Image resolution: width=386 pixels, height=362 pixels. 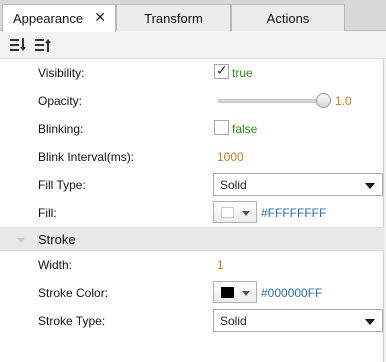 What do you see at coordinates (47, 213) in the screenshot?
I see `fill-label: Fill:` at bounding box center [47, 213].